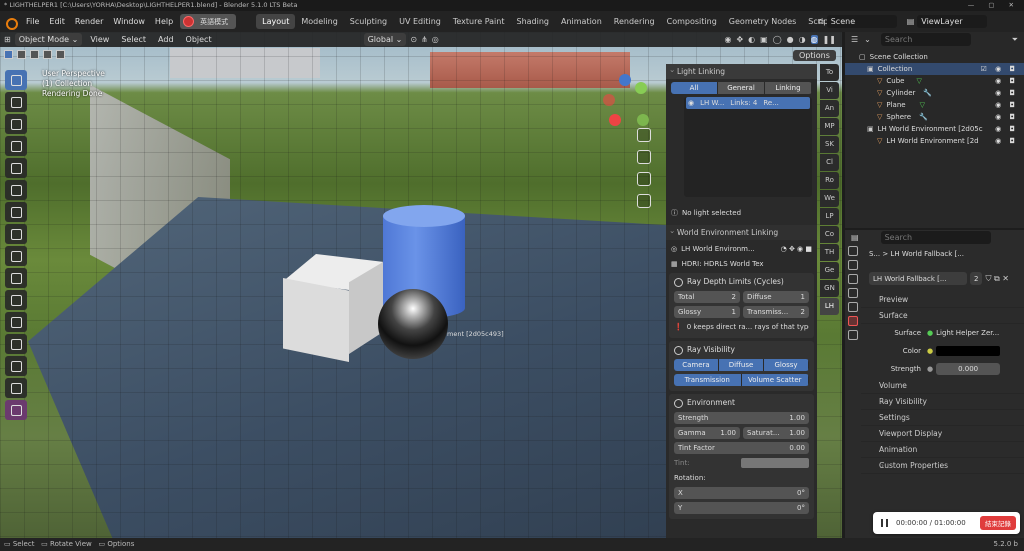  I want to click on ray-depth-title: Ray Depth Limits (Cycles), so click(741, 281).